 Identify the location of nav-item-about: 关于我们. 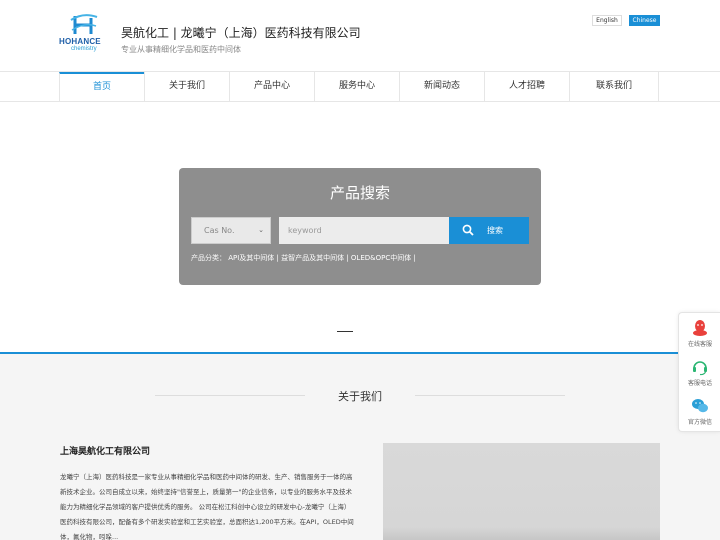
(186, 86).